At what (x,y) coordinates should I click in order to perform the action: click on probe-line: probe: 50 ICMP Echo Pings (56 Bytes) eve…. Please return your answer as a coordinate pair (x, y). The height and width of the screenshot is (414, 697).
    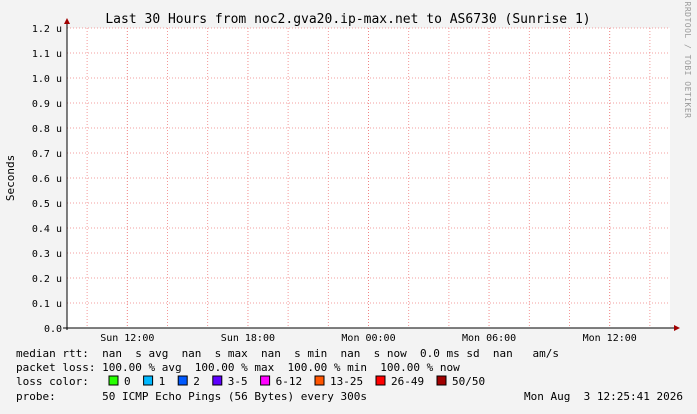
    Looking at the image, I should click on (191, 396).